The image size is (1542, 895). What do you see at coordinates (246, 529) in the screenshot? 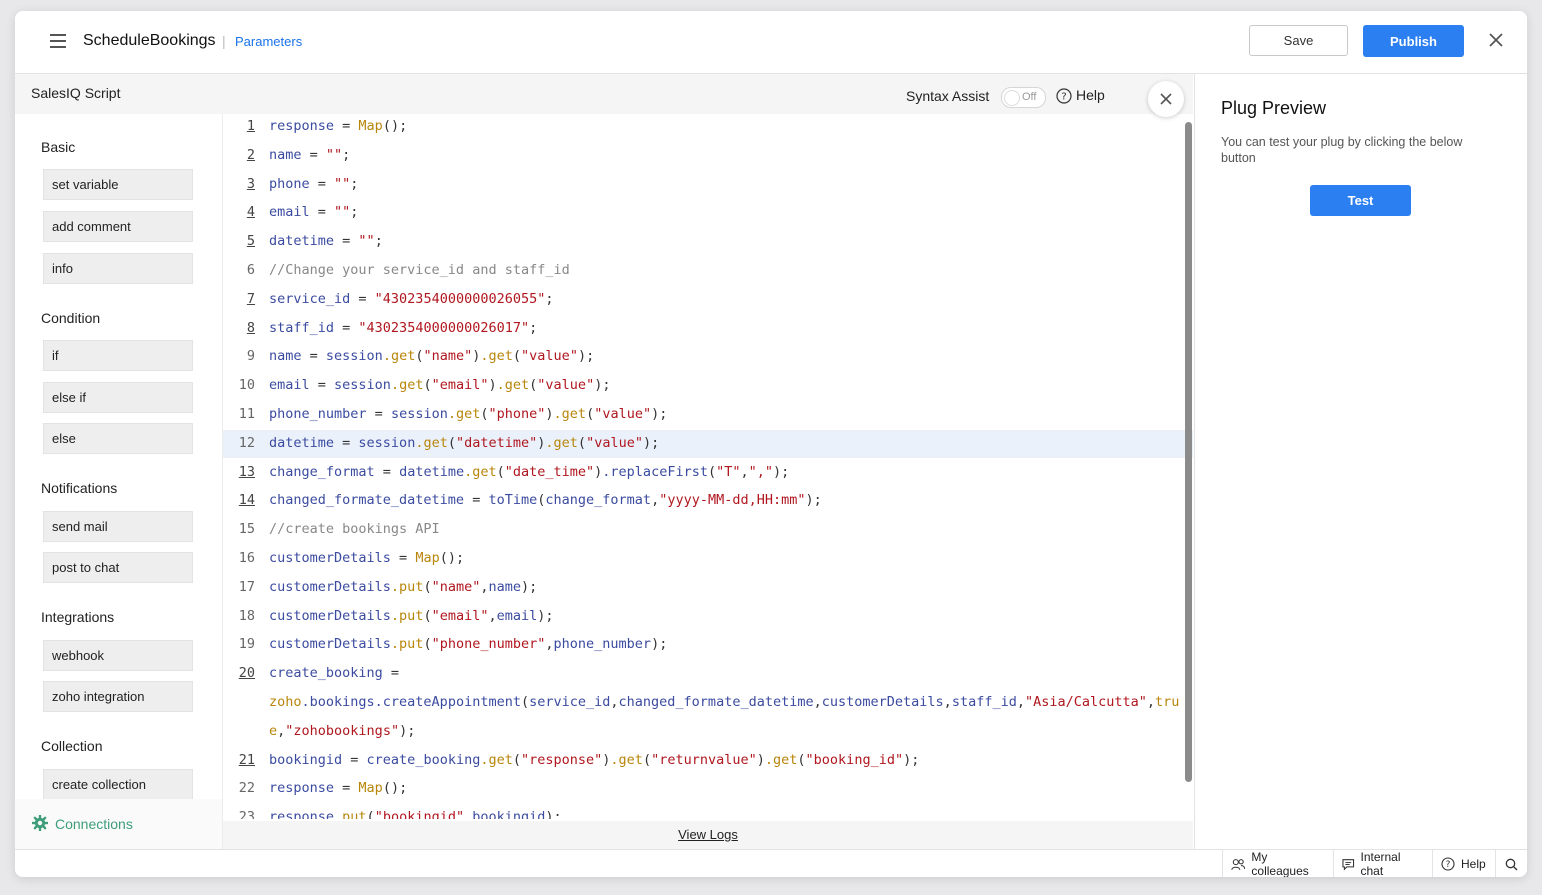
I see `line-number: 15` at bounding box center [246, 529].